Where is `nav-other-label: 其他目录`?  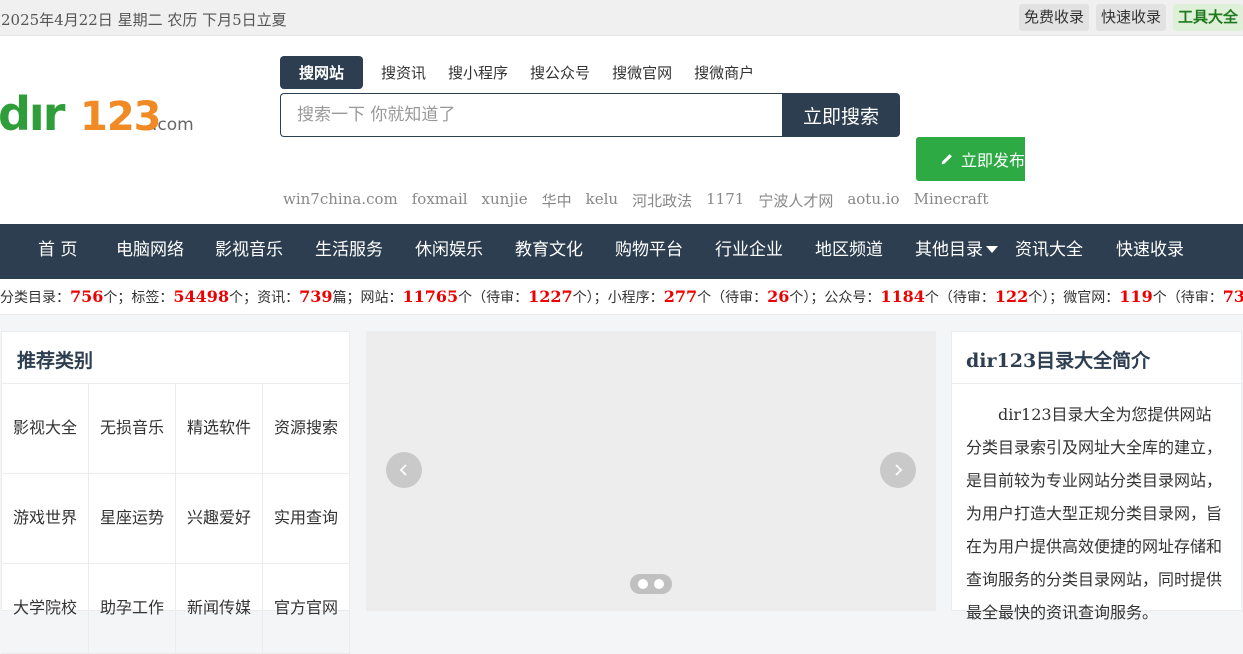 nav-other-label: 其他目录 is located at coordinates (949, 250).